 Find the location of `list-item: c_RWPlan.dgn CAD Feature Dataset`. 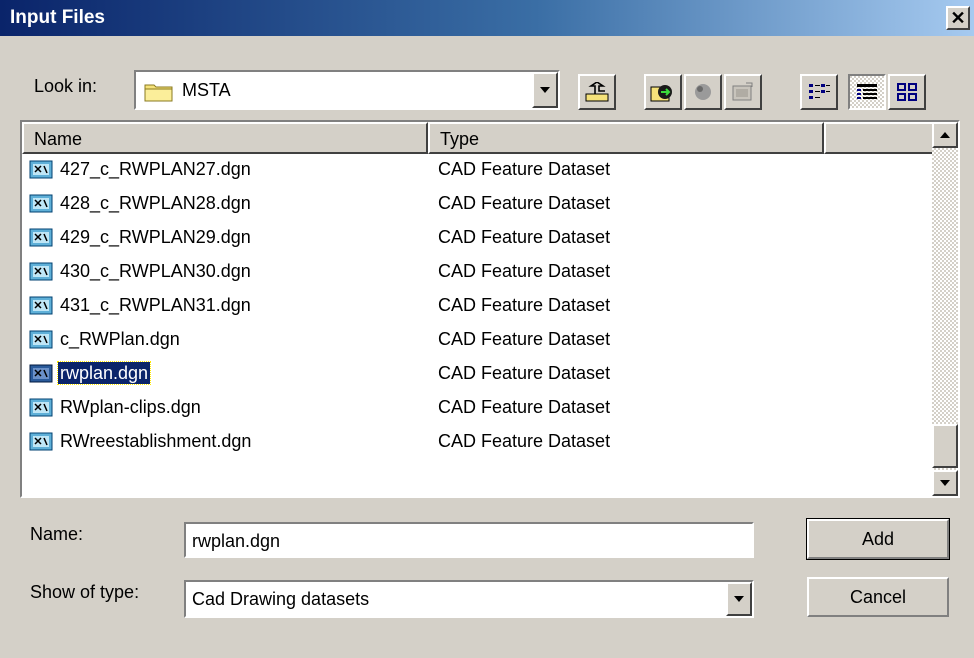

list-item: c_RWPlan.dgn CAD Feature Dataset is located at coordinates (472, 339).